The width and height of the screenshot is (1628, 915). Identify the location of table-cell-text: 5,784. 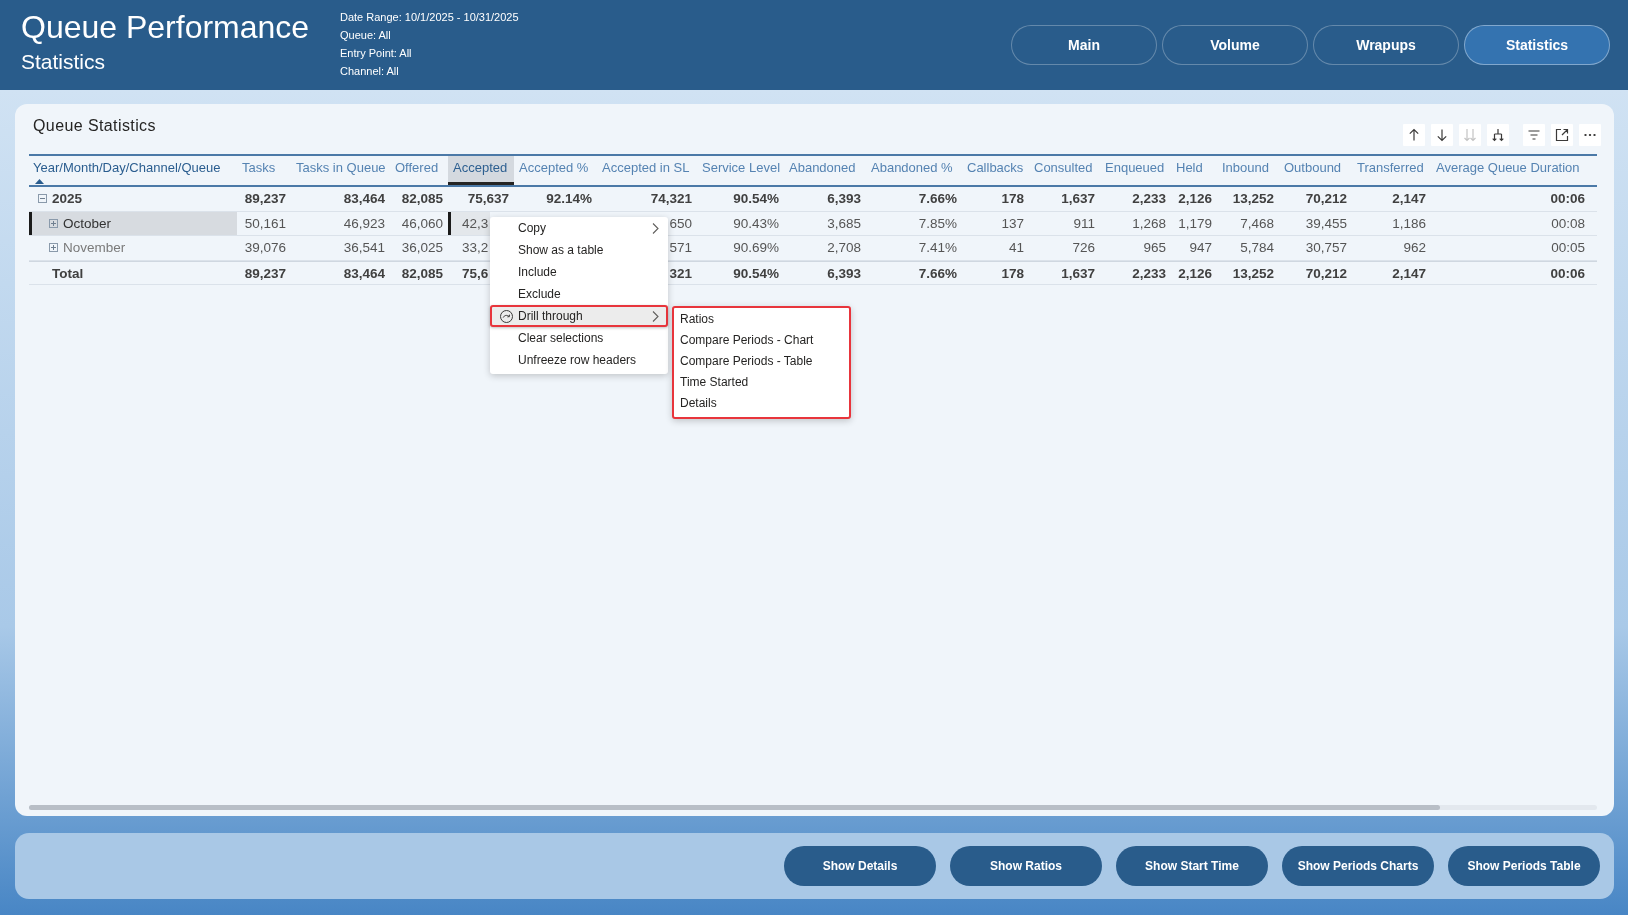
(1257, 248).